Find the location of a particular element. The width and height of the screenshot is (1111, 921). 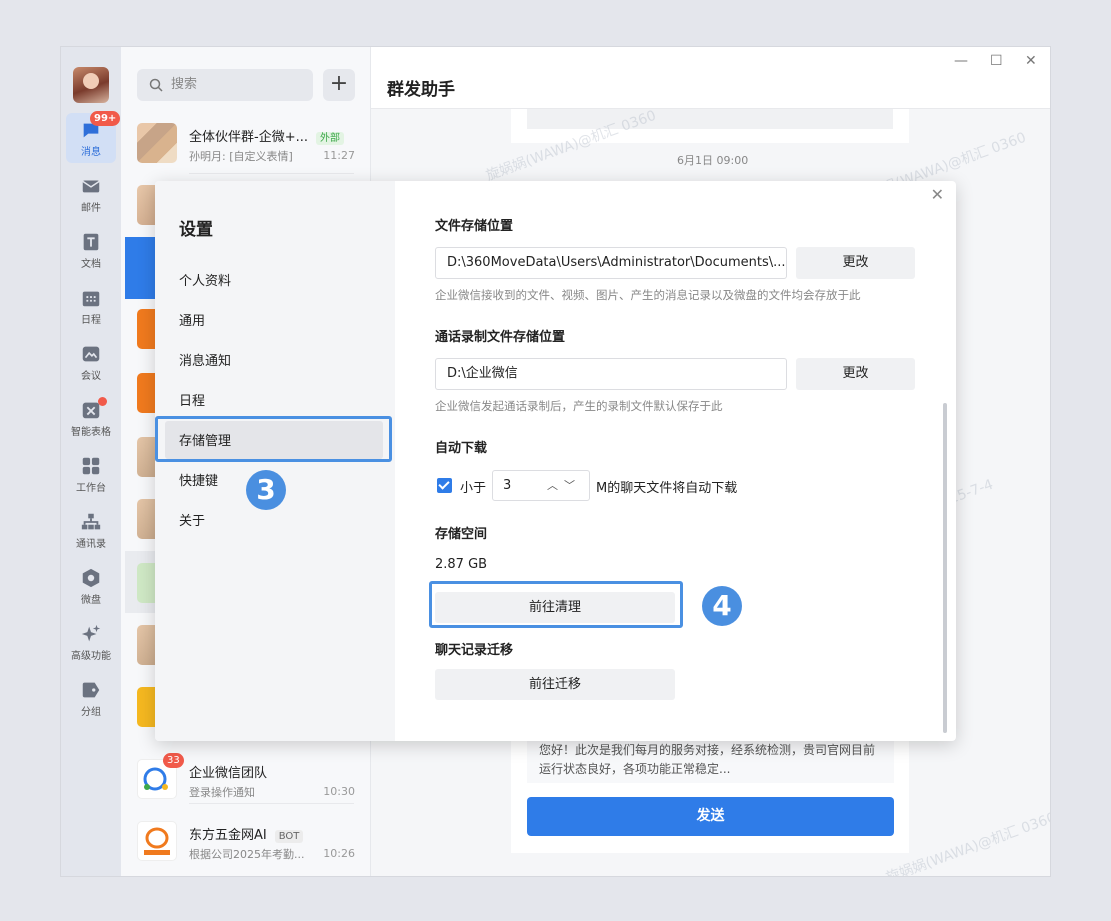

tag-icon is located at coordinates (91, 690).